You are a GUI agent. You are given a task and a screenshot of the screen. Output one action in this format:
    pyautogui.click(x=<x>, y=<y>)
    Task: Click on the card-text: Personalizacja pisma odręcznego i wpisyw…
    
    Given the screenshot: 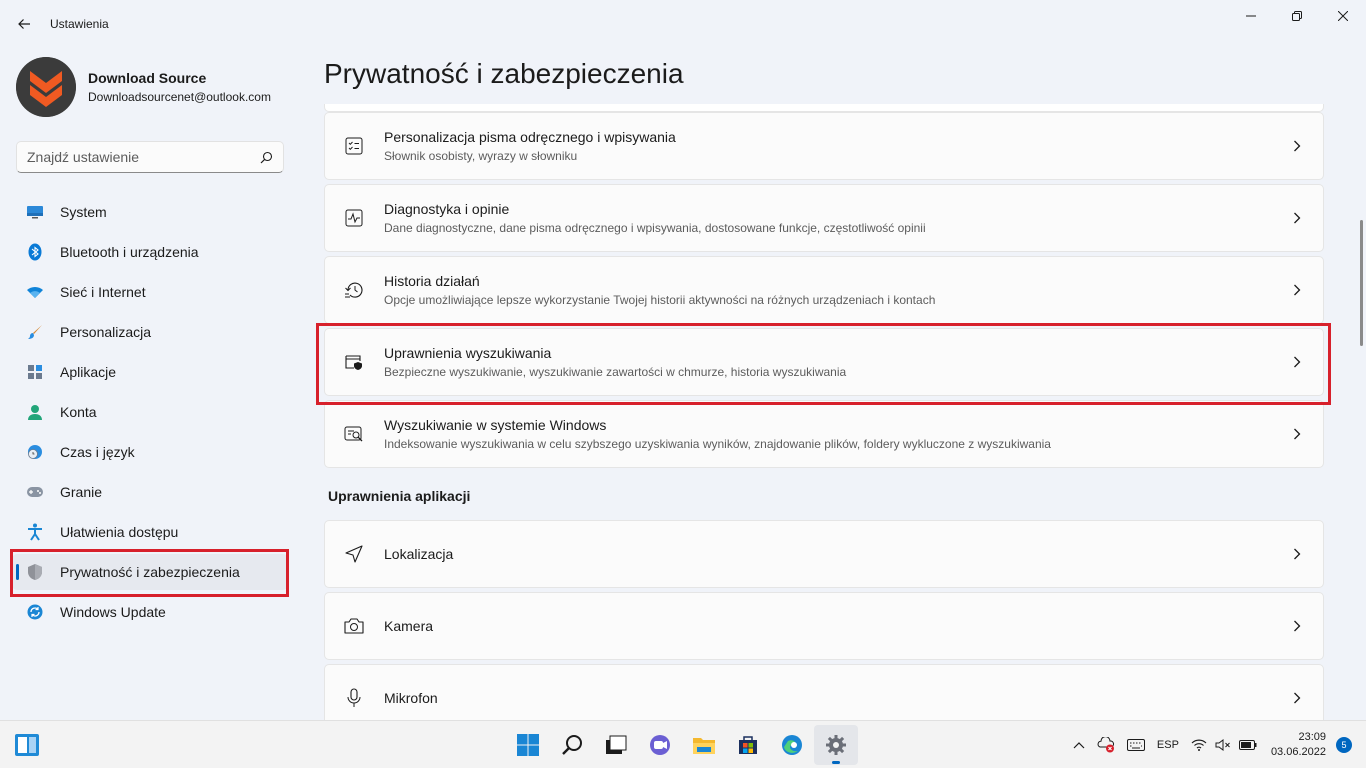 What is the action you would take?
    pyautogui.click(x=530, y=146)
    